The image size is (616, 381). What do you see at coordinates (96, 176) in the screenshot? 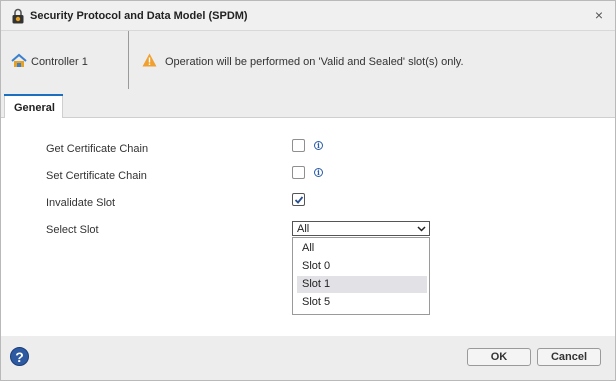
I see `set-certificate-chain-label: Set Certificate Chain` at bounding box center [96, 176].